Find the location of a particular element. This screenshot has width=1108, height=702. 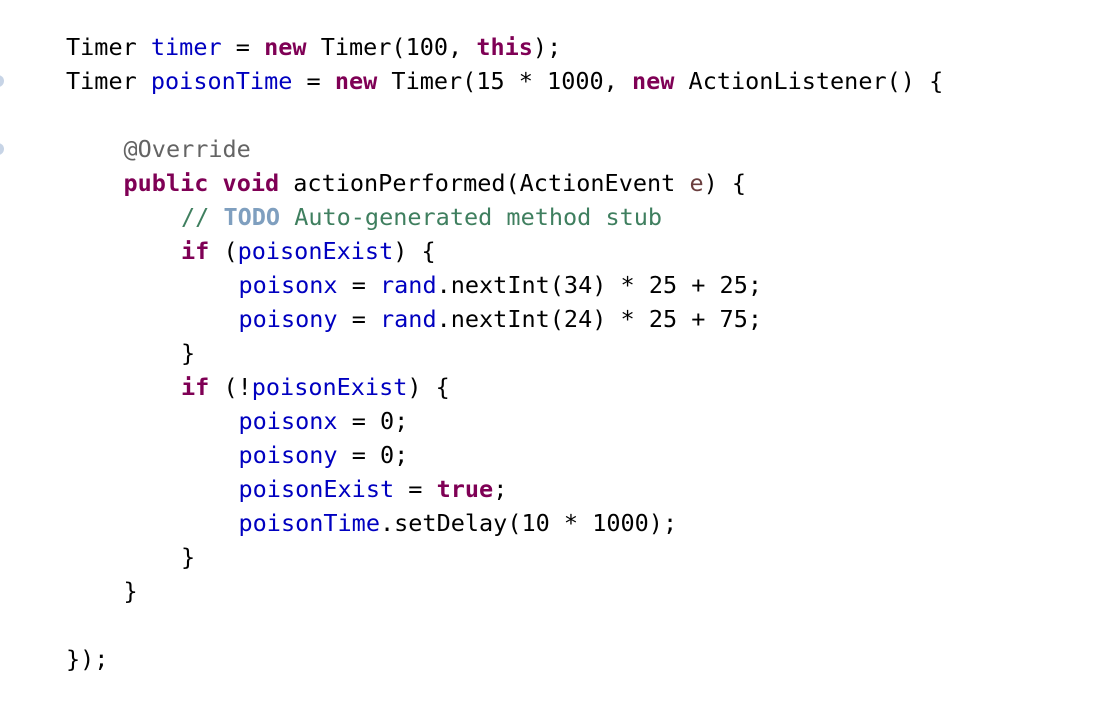

keyword: public is located at coordinates (166, 183).